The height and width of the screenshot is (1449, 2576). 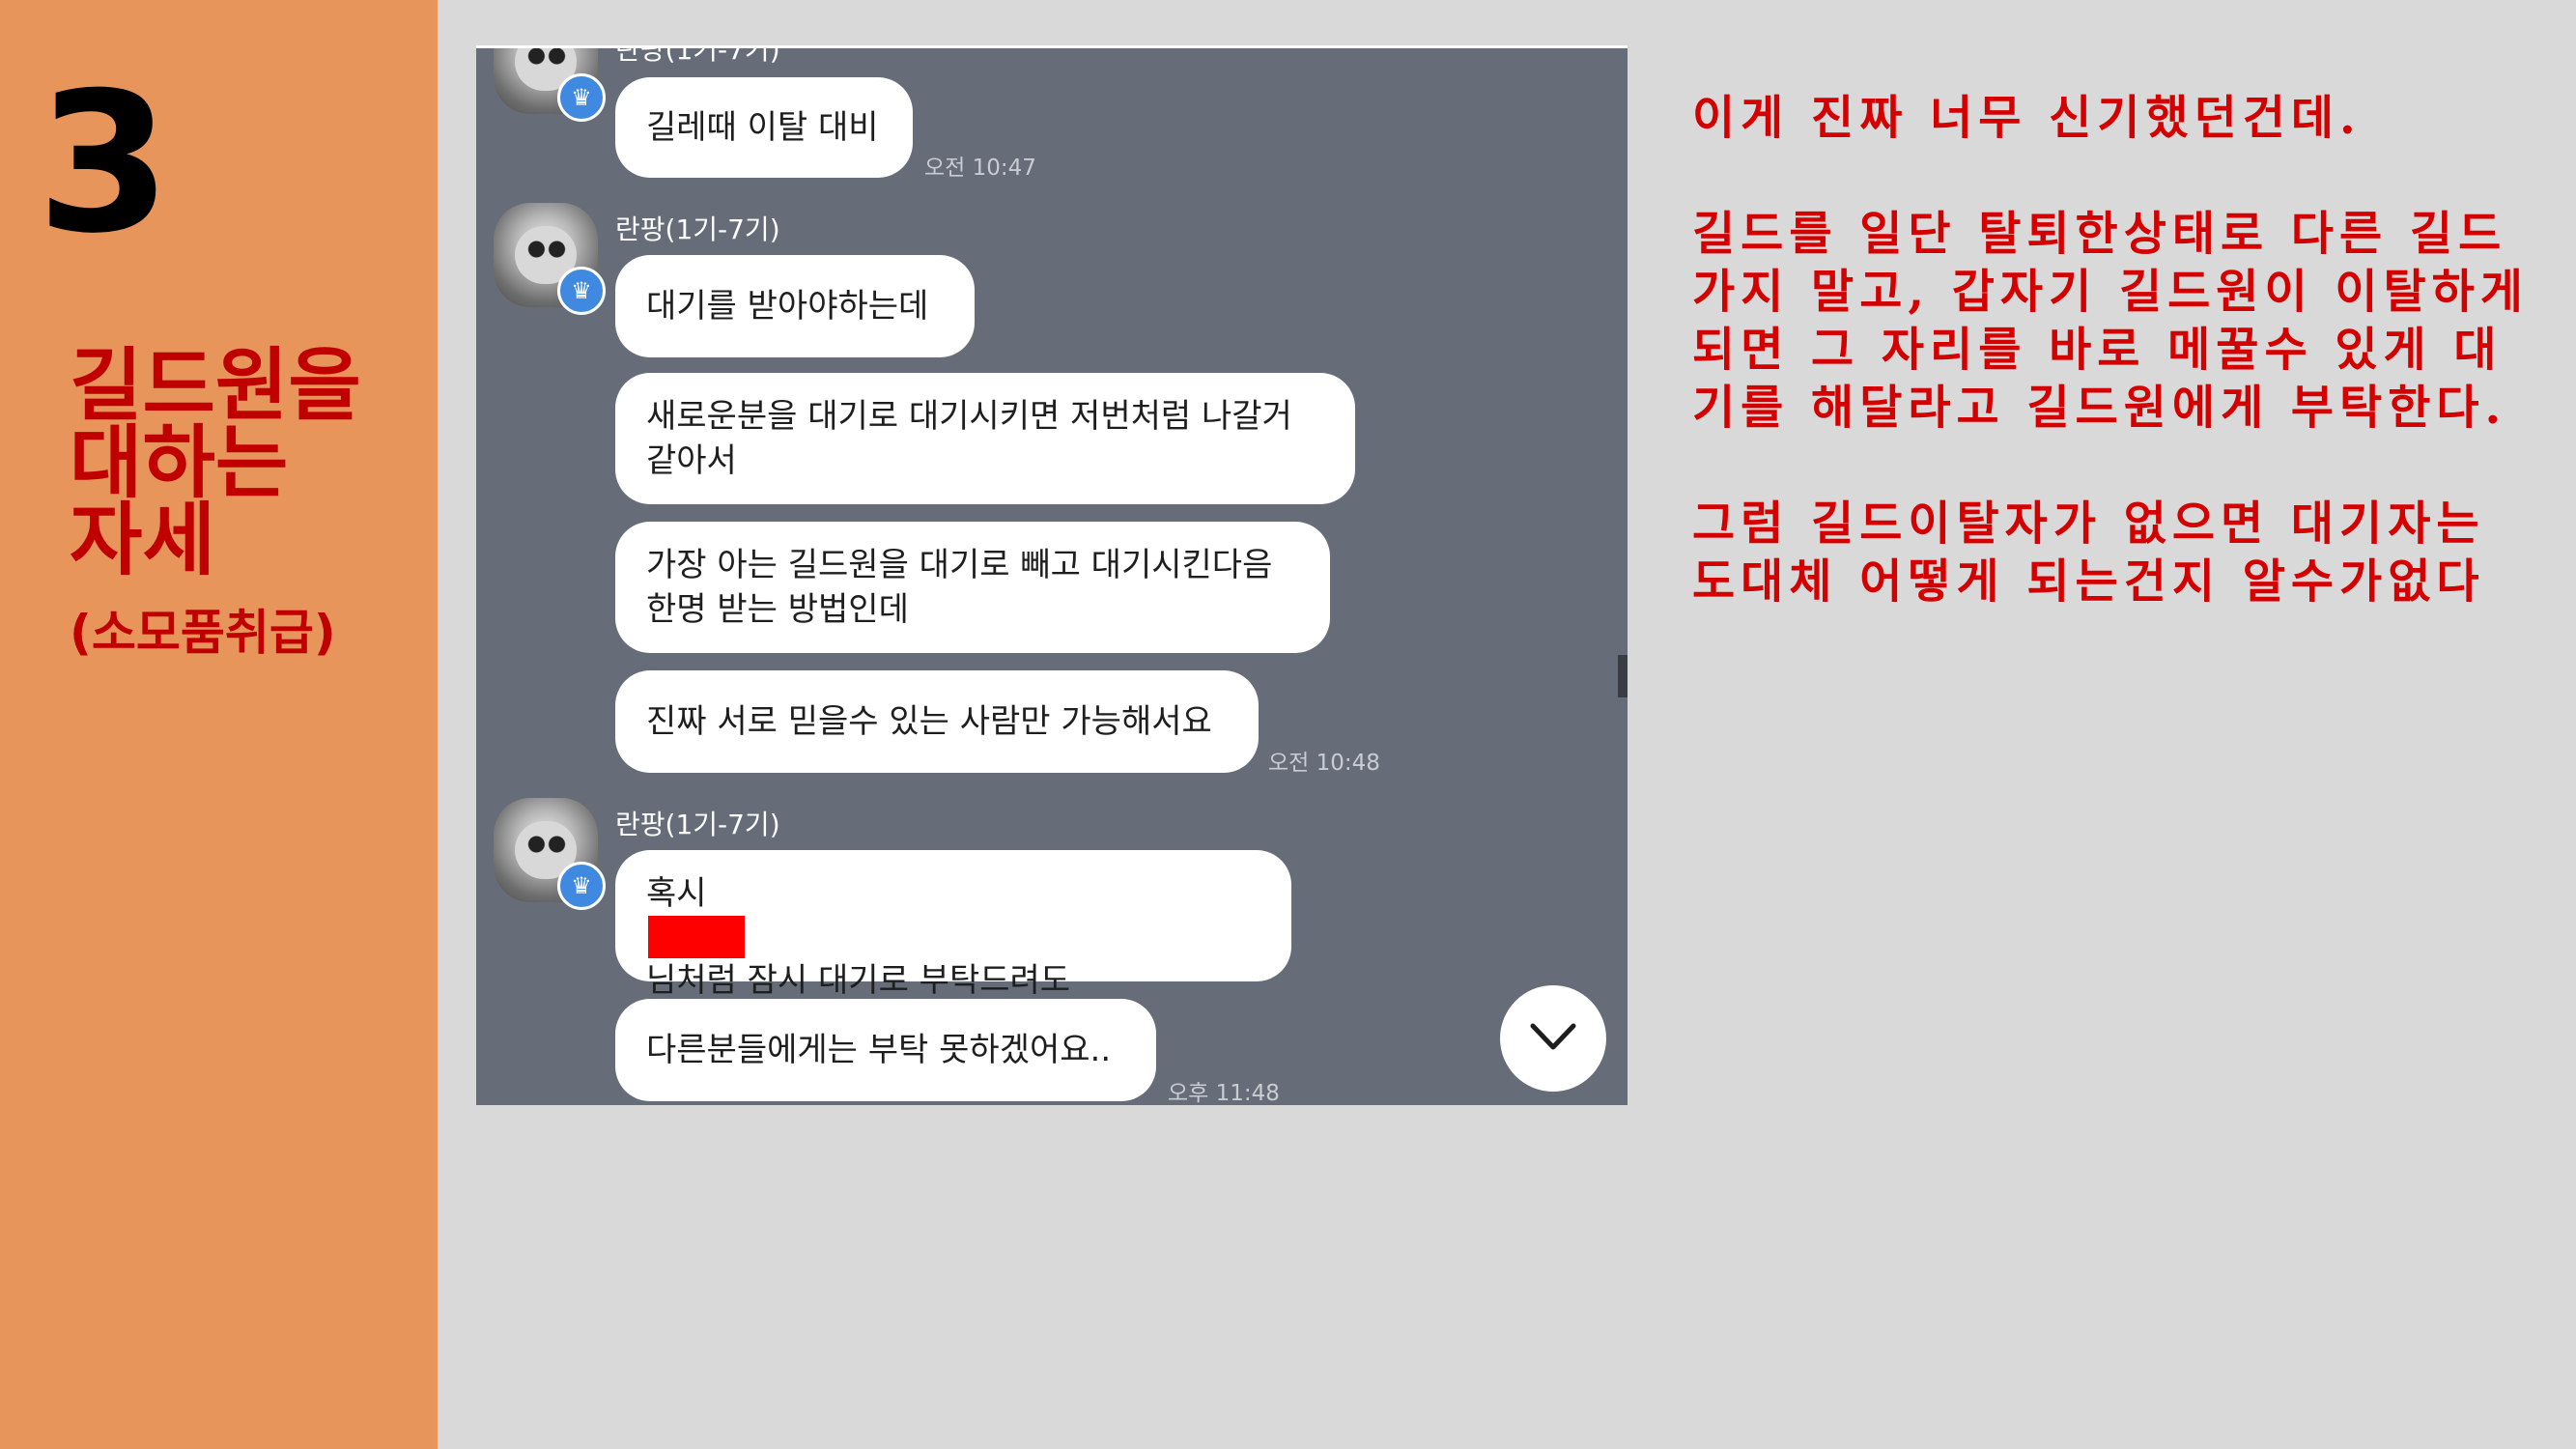 I want to click on message-bubble: 혹시 님처럼 잠시 대기로 부탁드려도 괜찮을까요? 죄송해요.., so click(x=953, y=947).